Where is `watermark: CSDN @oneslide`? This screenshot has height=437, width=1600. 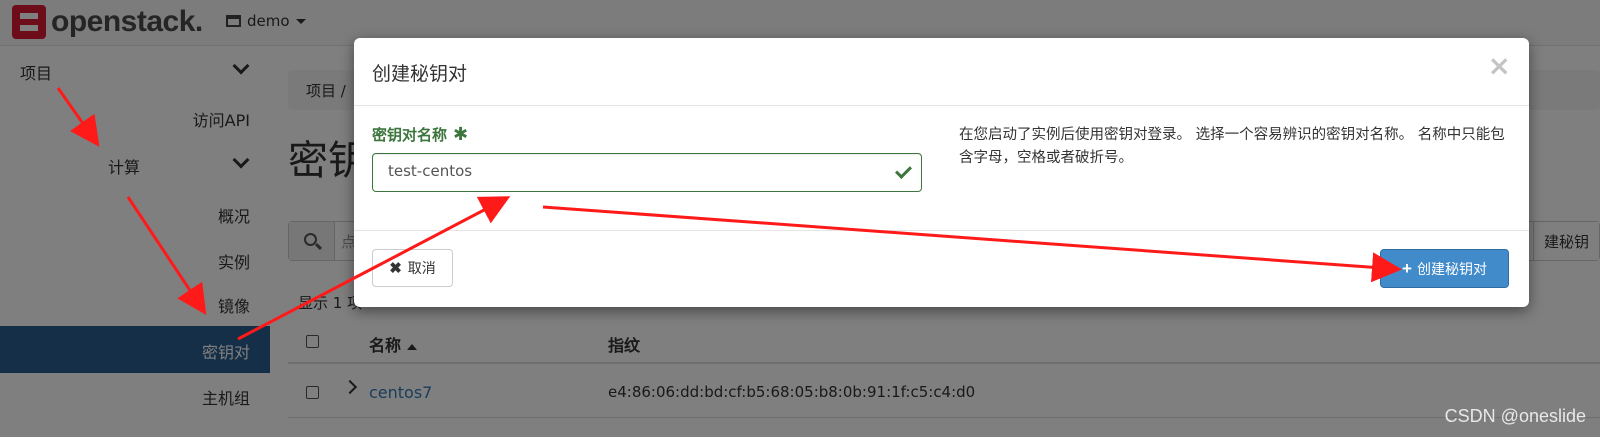 watermark: CSDN @oneslide is located at coordinates (1515, 416).